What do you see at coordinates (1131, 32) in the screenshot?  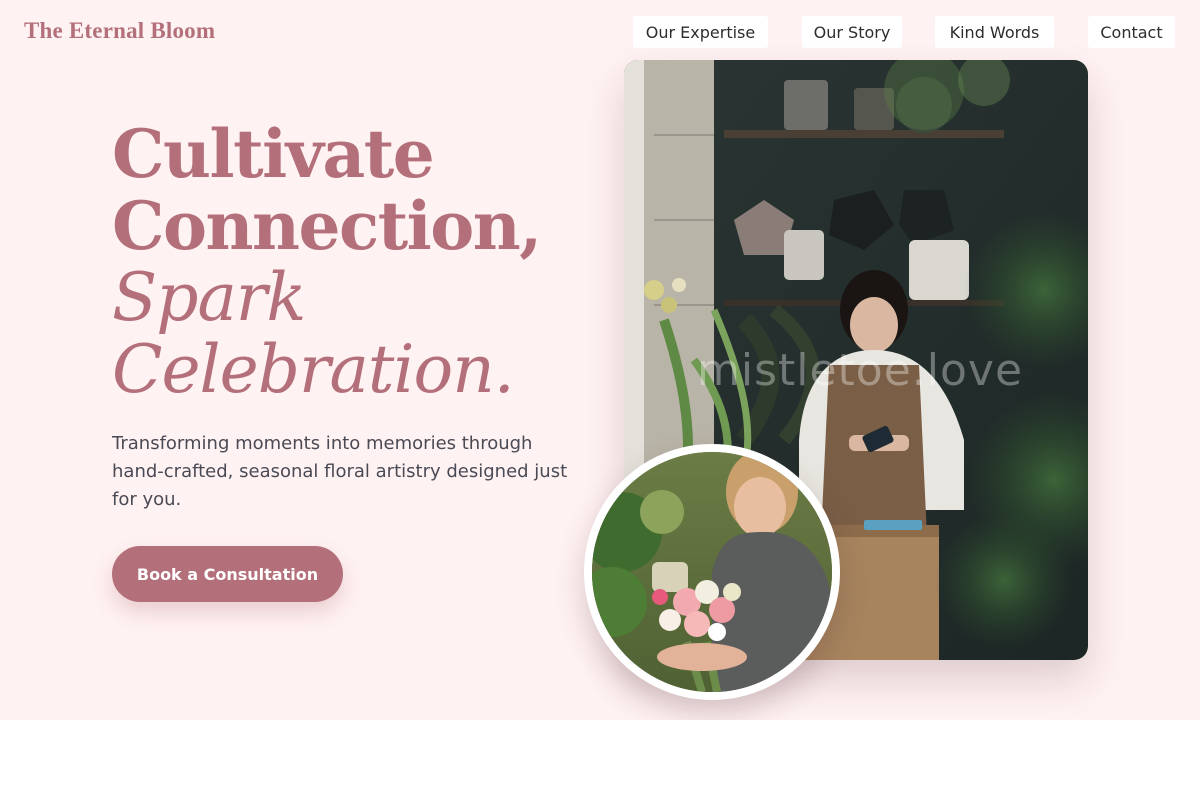 I see `nav-item-contact: Contact` at bounding box center [1131, 32].